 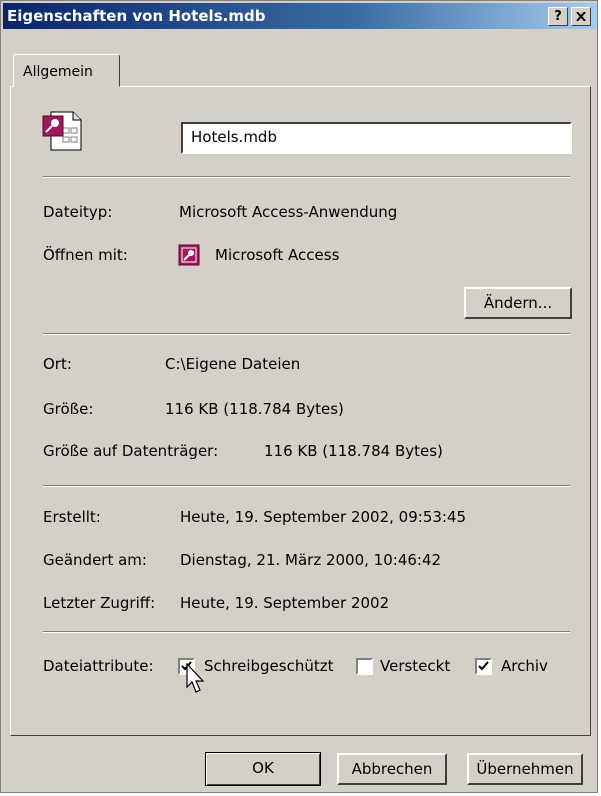 What do you see at coordinates (415, 666) in the screenshot?
I see `hidden-label: Versteckt` at bounding box center [415, 666].